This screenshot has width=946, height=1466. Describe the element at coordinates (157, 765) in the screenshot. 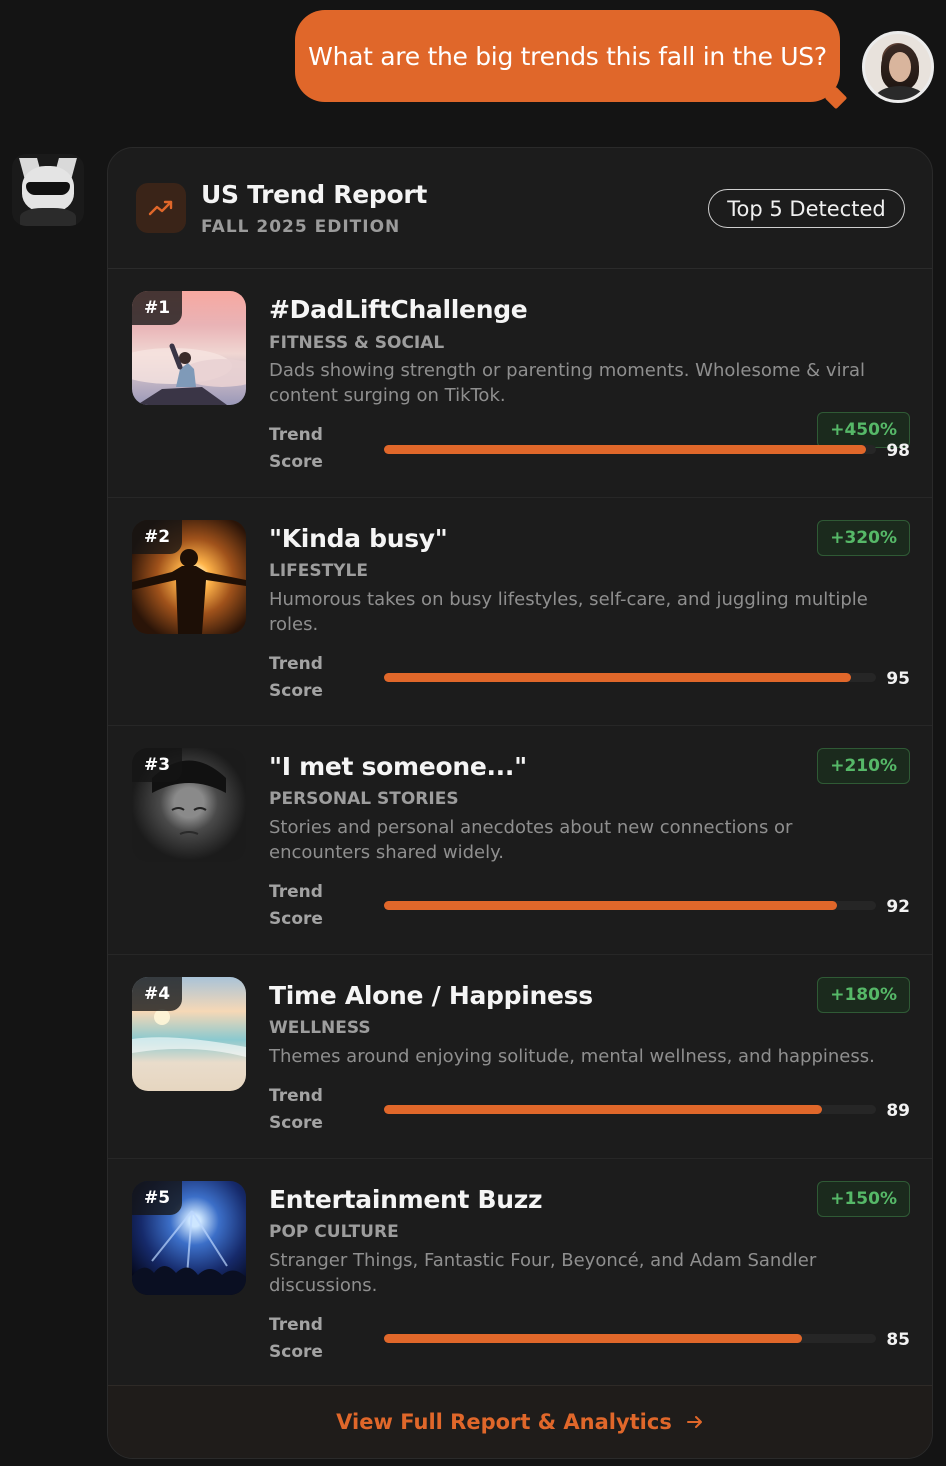

I see `rank-badge: #3` at that location.